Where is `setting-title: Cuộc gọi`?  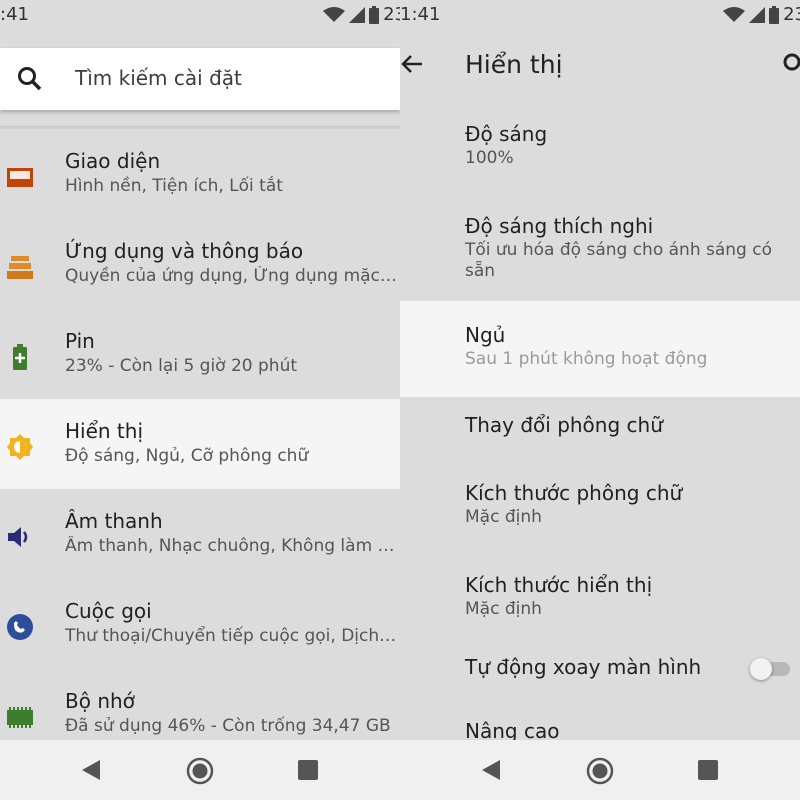
setting-title: Cuộc gọi is located at coordinates (108, 611).